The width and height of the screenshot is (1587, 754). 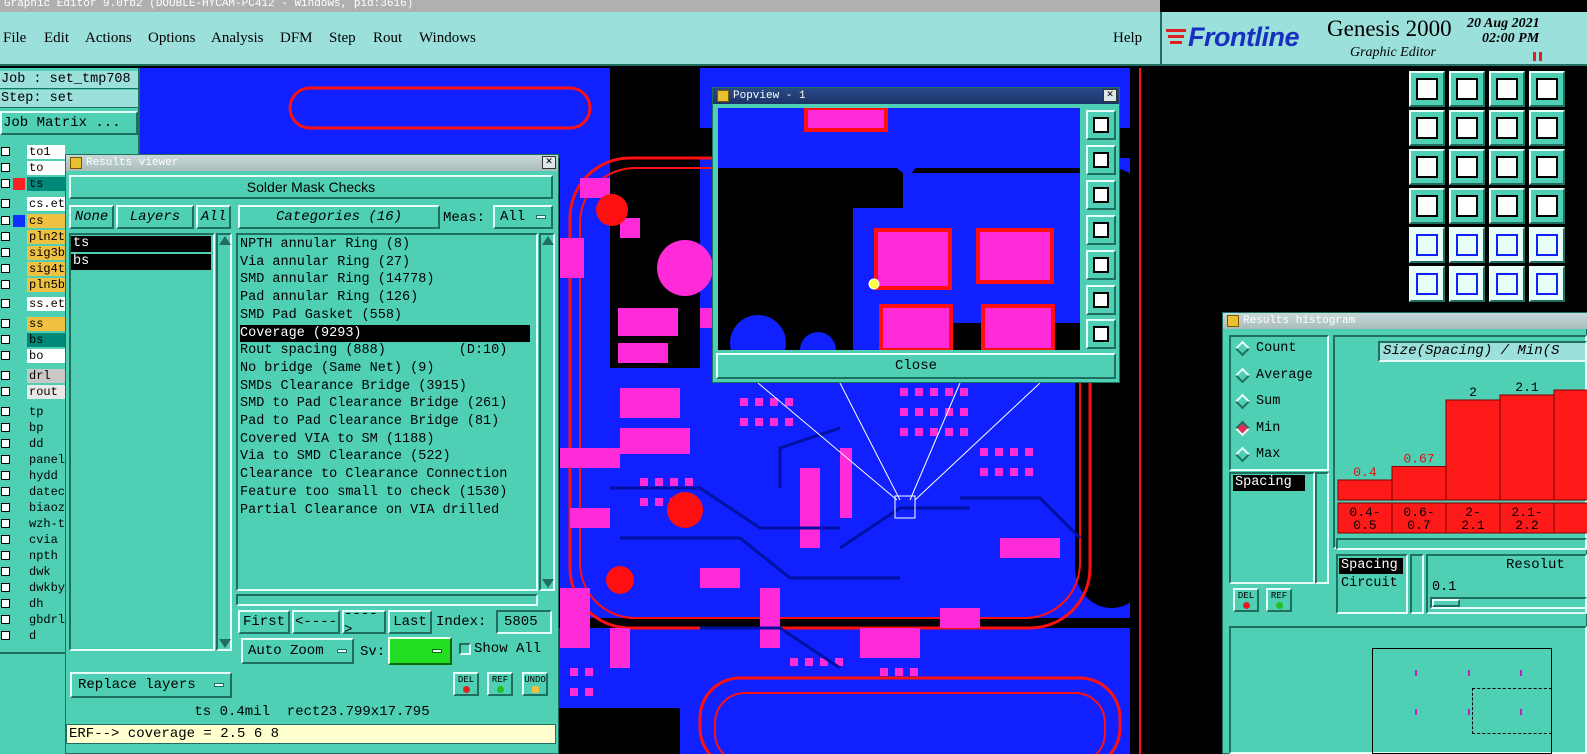 I want to click on menu-help: Help, so click(x=1127, y=38).